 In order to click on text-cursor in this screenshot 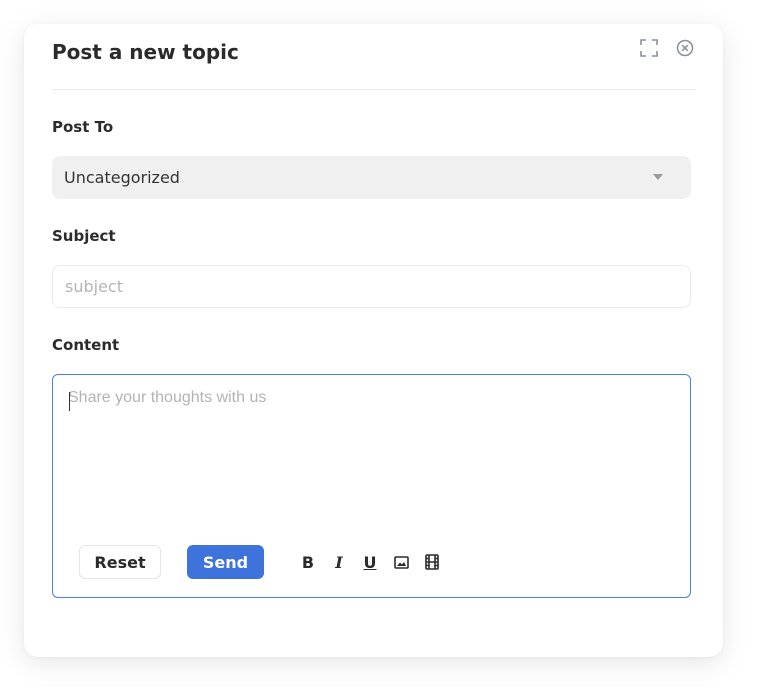, I will do `click(69, 401)`.